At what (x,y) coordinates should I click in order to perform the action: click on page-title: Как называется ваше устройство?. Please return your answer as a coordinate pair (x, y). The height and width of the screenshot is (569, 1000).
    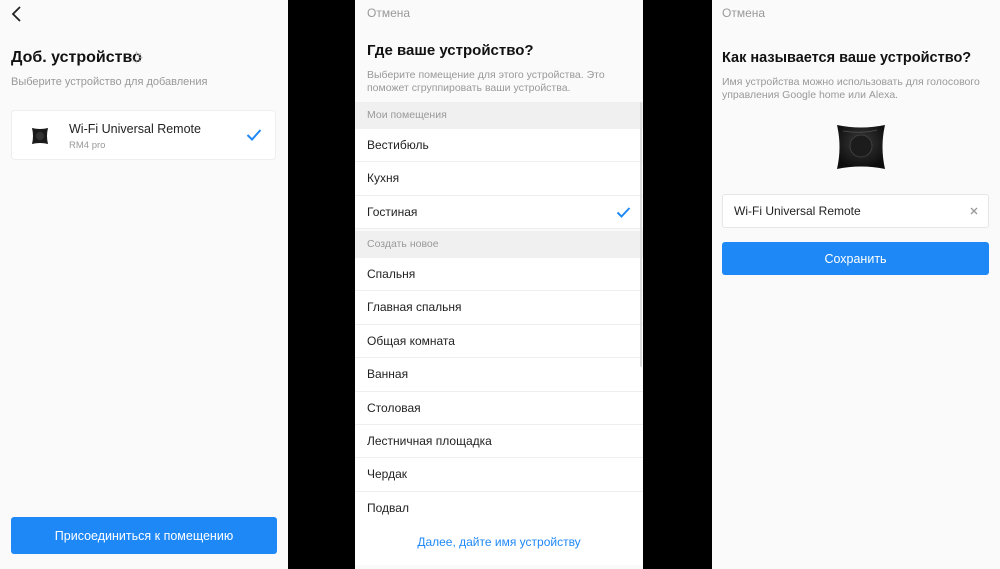
    Looking at the image, I should click on (847, 58).